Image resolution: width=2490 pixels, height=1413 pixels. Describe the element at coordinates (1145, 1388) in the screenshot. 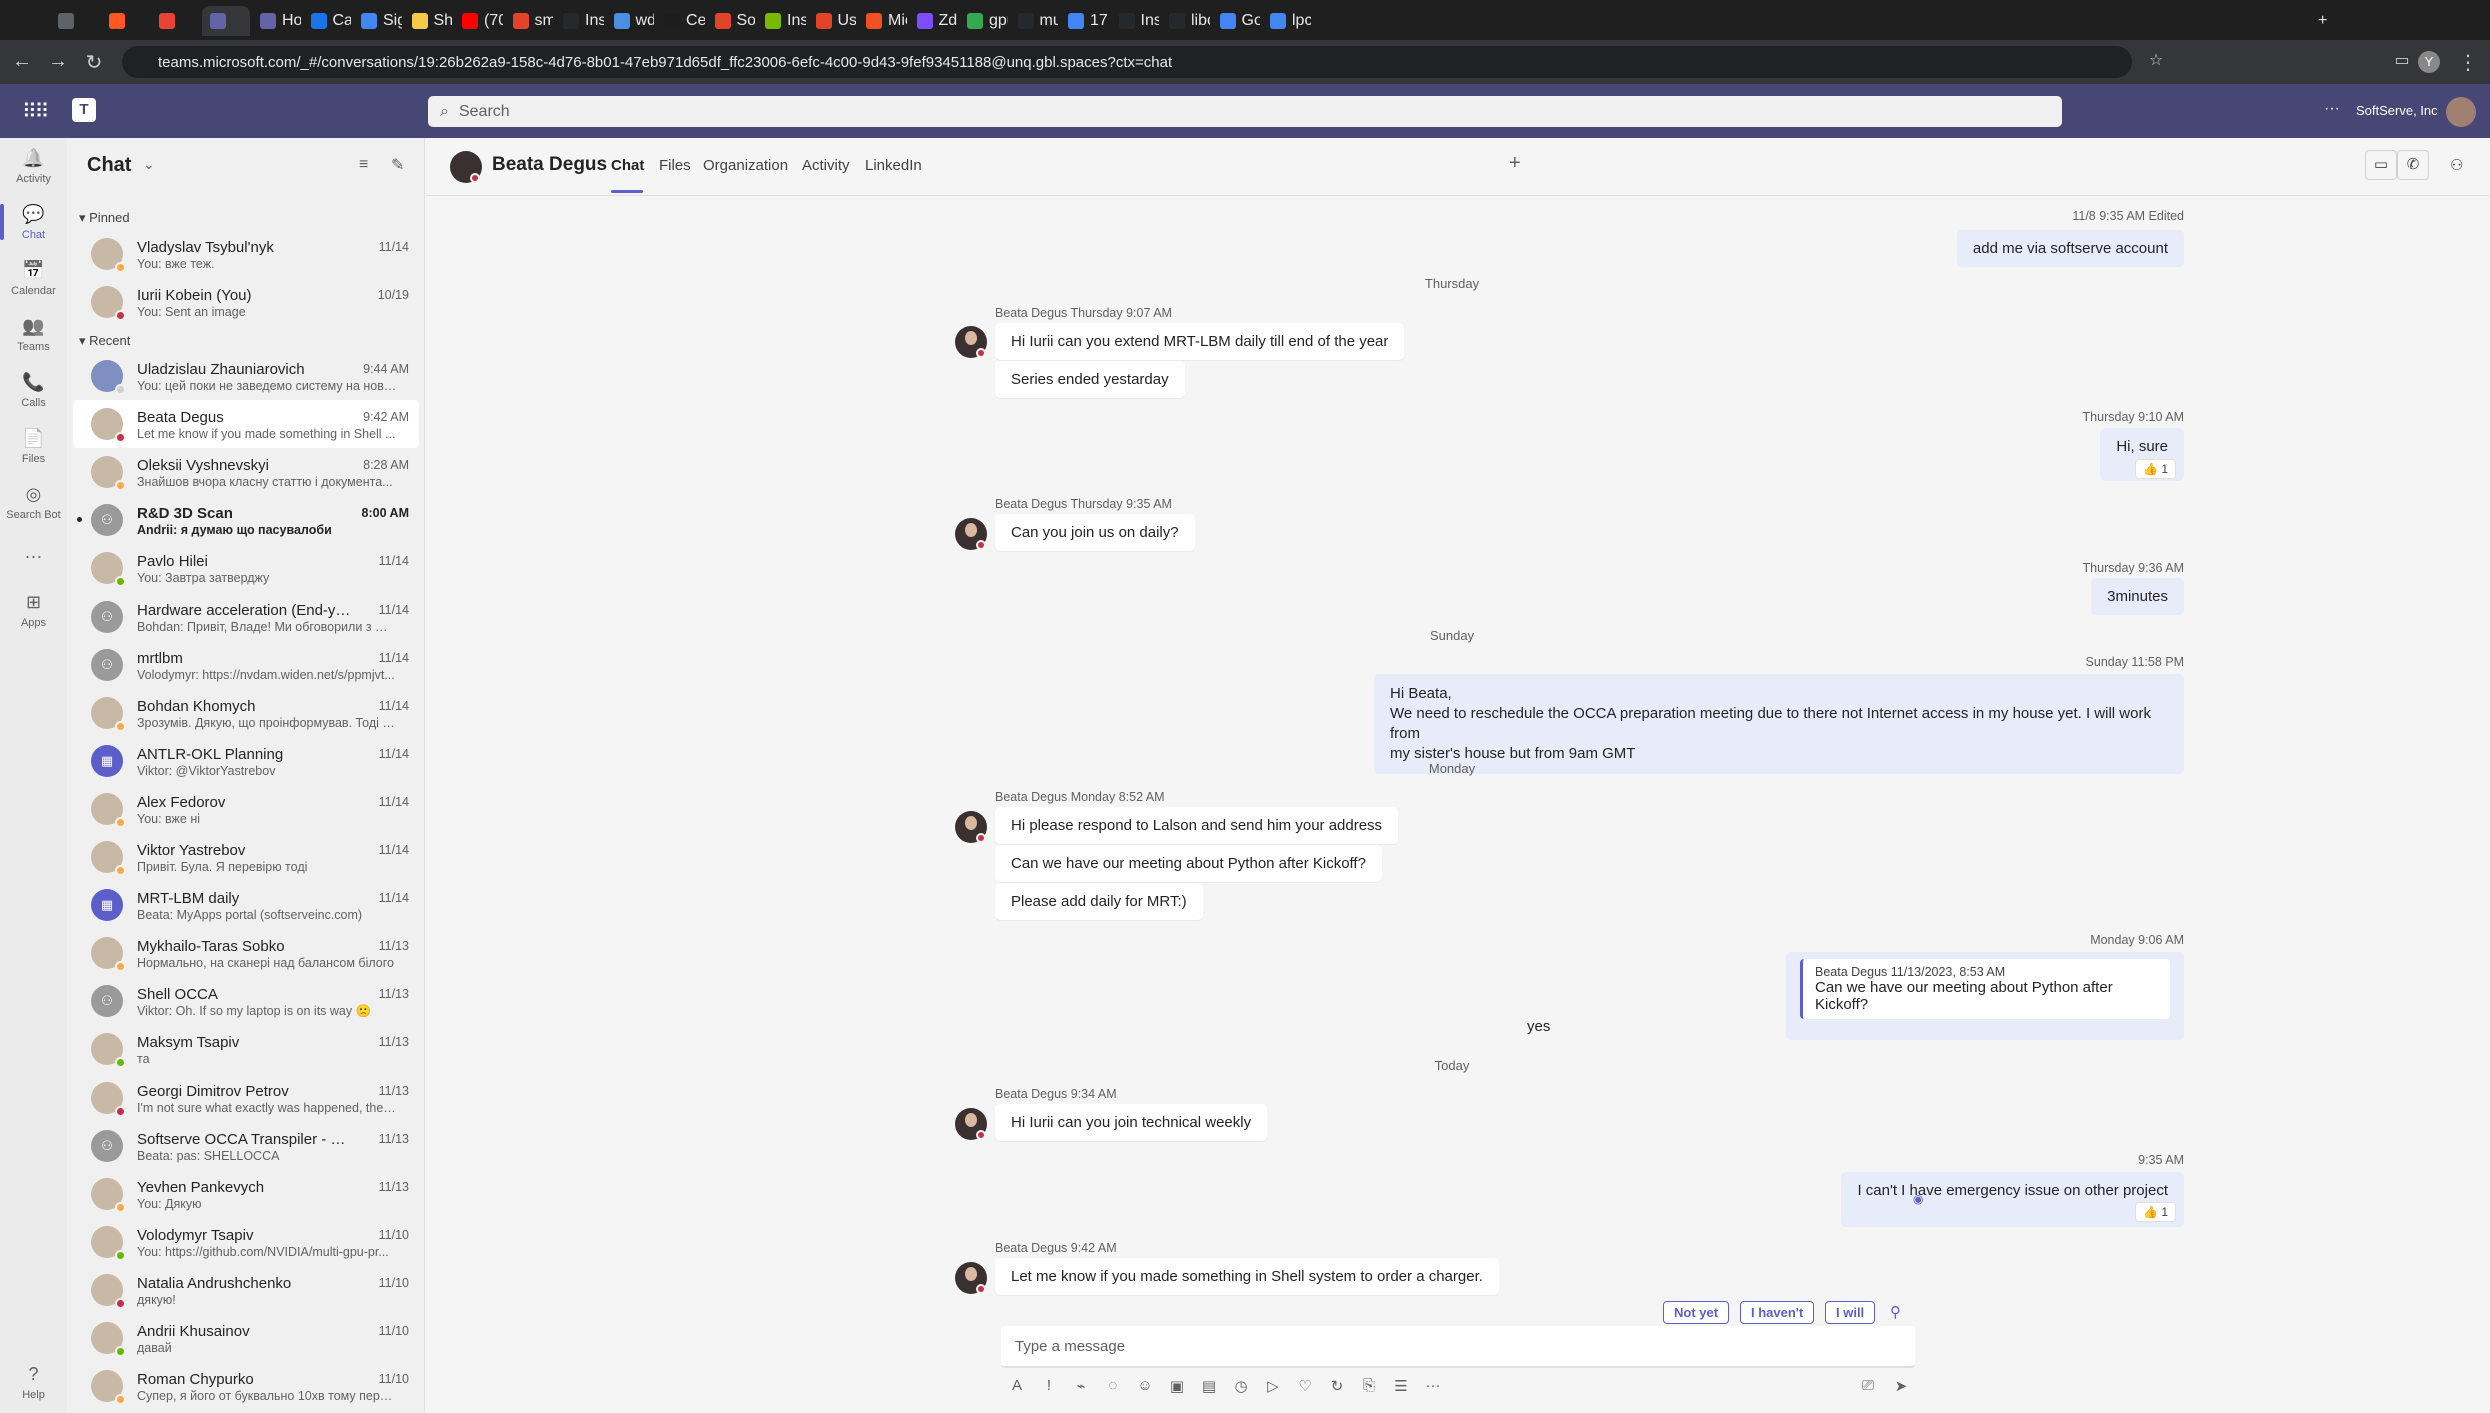

I see `emoji-icon: ☺` at that location.